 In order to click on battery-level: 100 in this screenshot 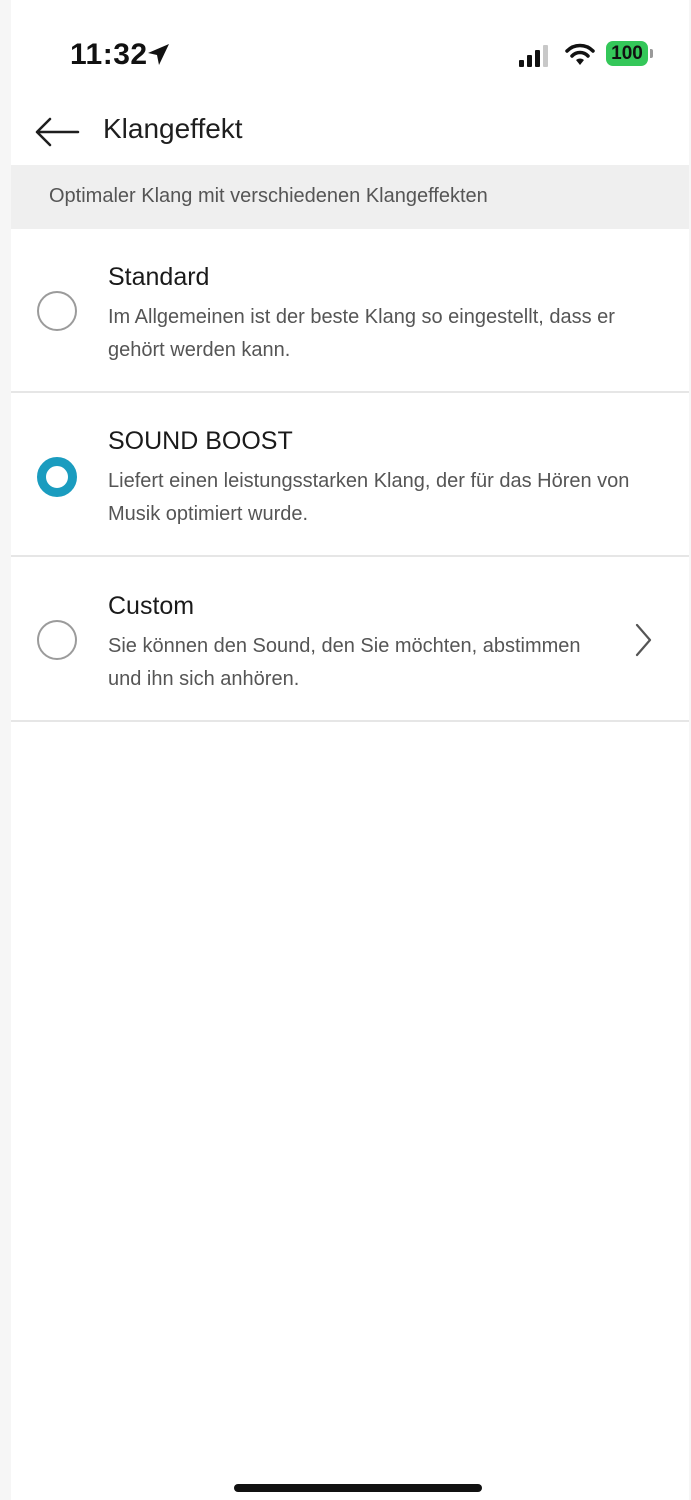, I will do `click(627, 53)`.